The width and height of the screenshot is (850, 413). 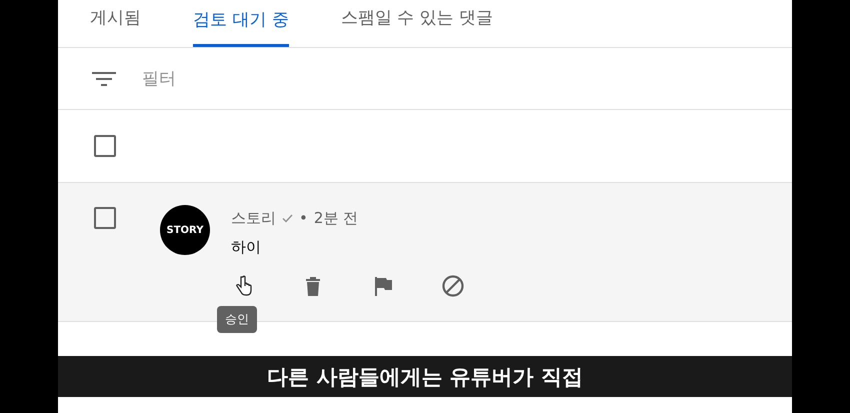 I want to click on tooltip: 승인, so click(x=237, y=319).